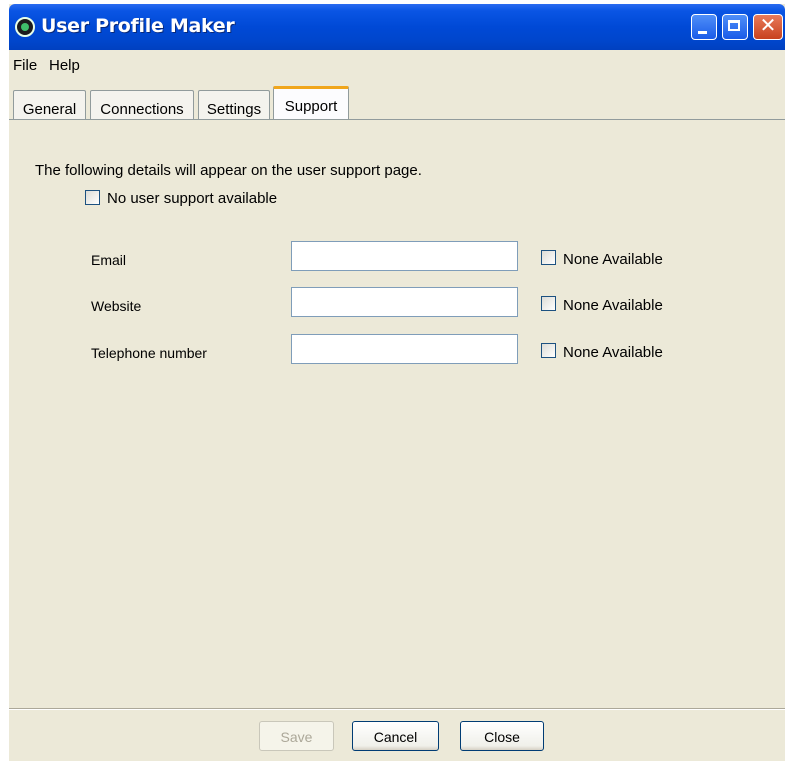 This screenshot has height=761, width=785. Describe the element at coordinates (149, 353) in the screenshot. I see `telephone-label: Telephone number` at that location.